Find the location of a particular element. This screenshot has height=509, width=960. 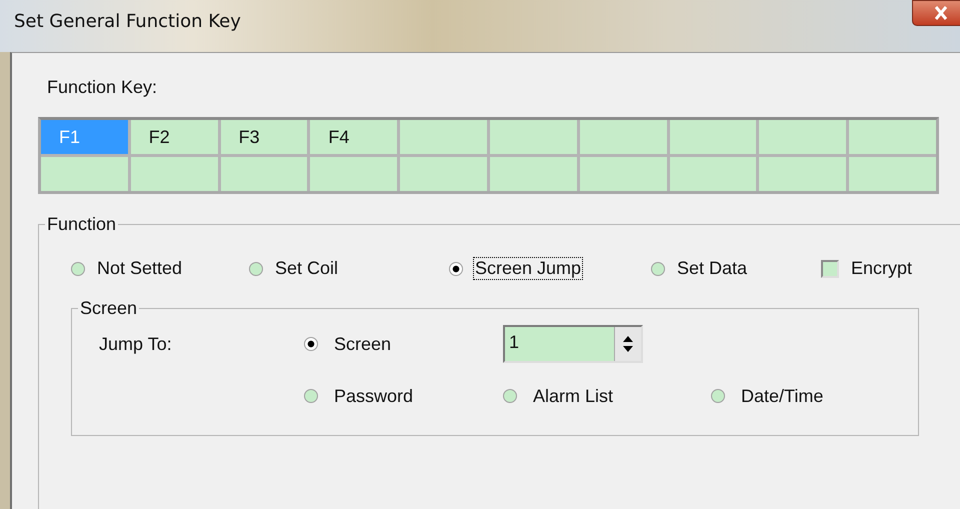

function-key-label: Function Key: is located at coordinates (102, 88).